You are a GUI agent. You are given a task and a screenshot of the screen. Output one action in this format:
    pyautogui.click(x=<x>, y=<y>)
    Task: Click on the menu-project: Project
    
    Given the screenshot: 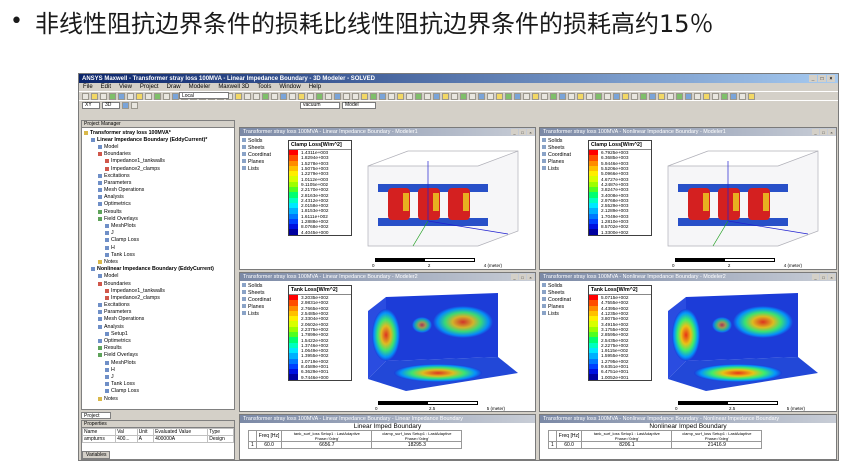 What is the action you would take?
    pyautogui.click(x=149, y=87)
    